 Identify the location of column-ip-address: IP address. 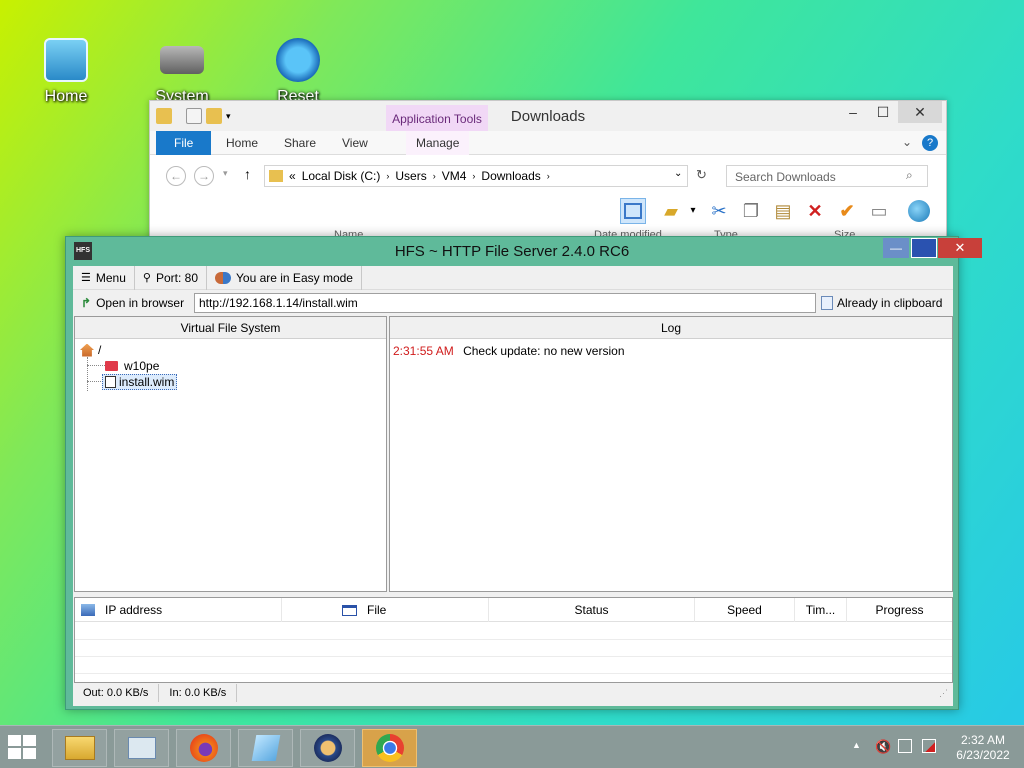
(178, 610).